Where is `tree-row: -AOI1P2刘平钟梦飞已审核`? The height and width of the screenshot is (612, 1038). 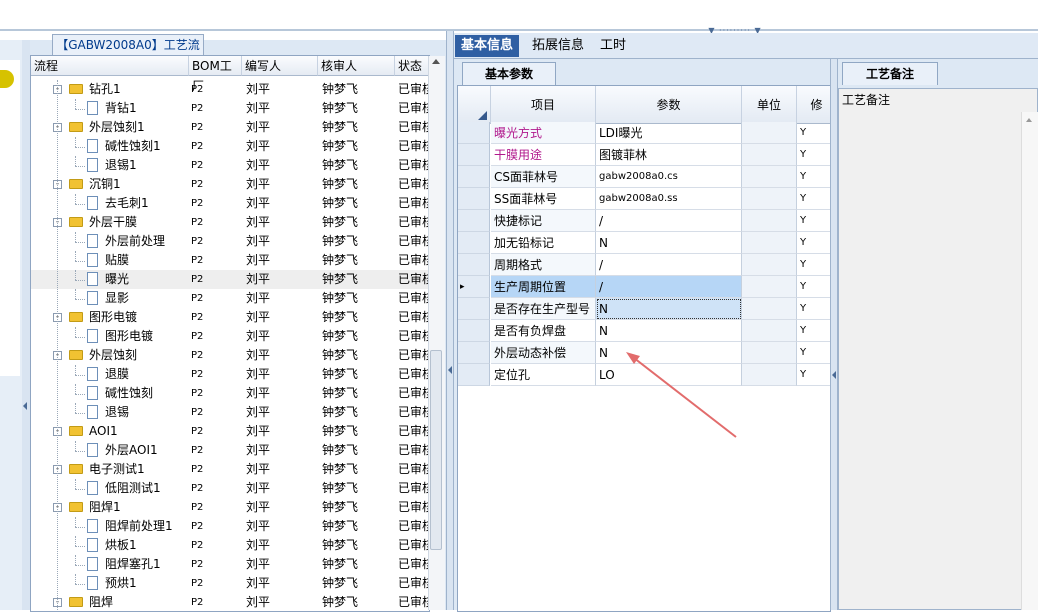
tree-row: -AOI1P2刘平钟梦飞已审核 is located at coordinates (230, 431).